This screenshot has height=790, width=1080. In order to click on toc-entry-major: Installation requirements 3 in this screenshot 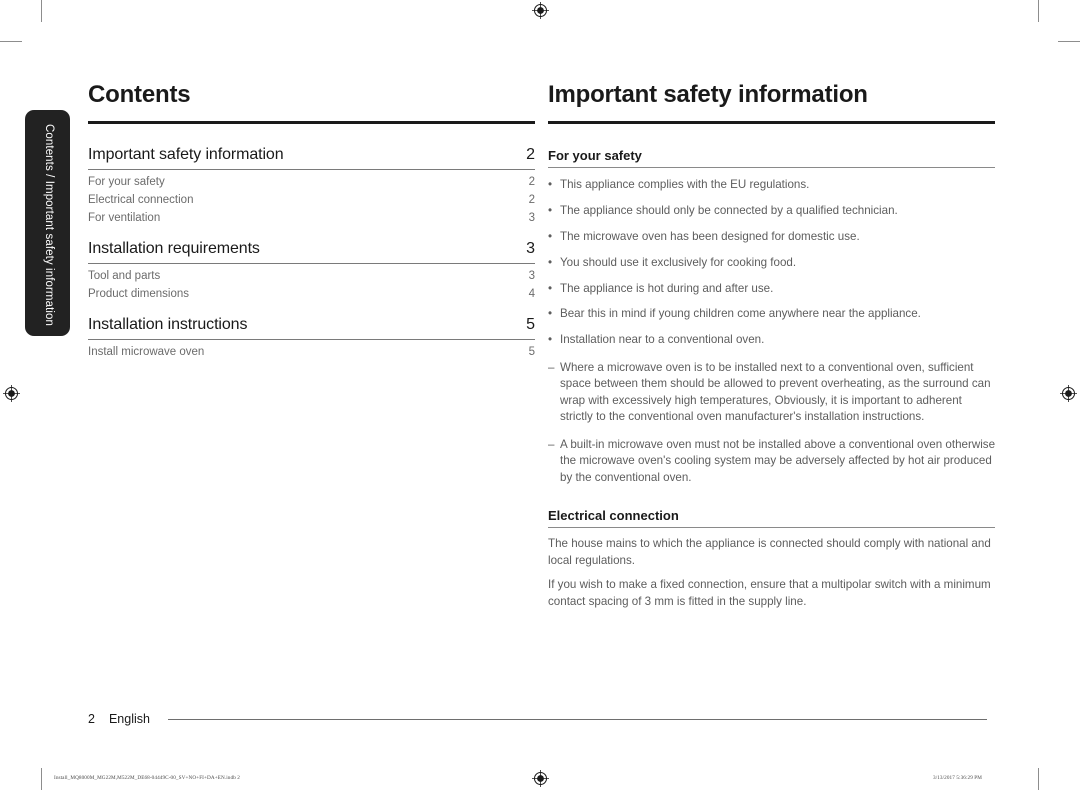, I will do `click(311, 252)`.